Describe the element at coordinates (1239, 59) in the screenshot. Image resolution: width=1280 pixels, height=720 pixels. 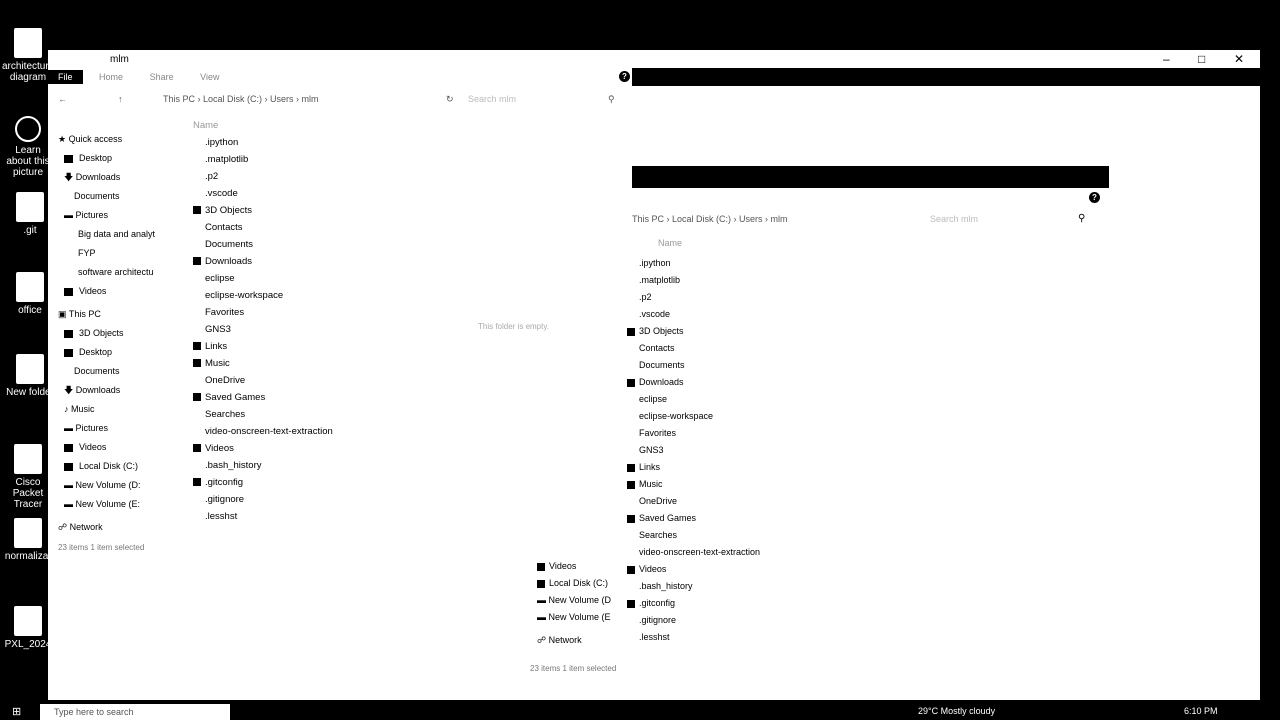
I see `close-button: ✕` at that location.